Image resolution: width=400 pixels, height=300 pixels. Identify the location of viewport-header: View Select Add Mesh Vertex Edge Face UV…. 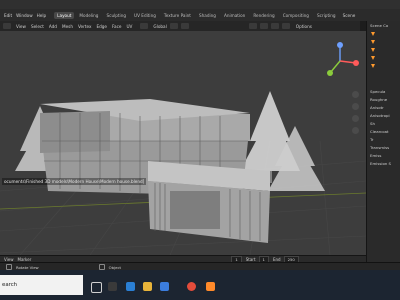
(180, 26).